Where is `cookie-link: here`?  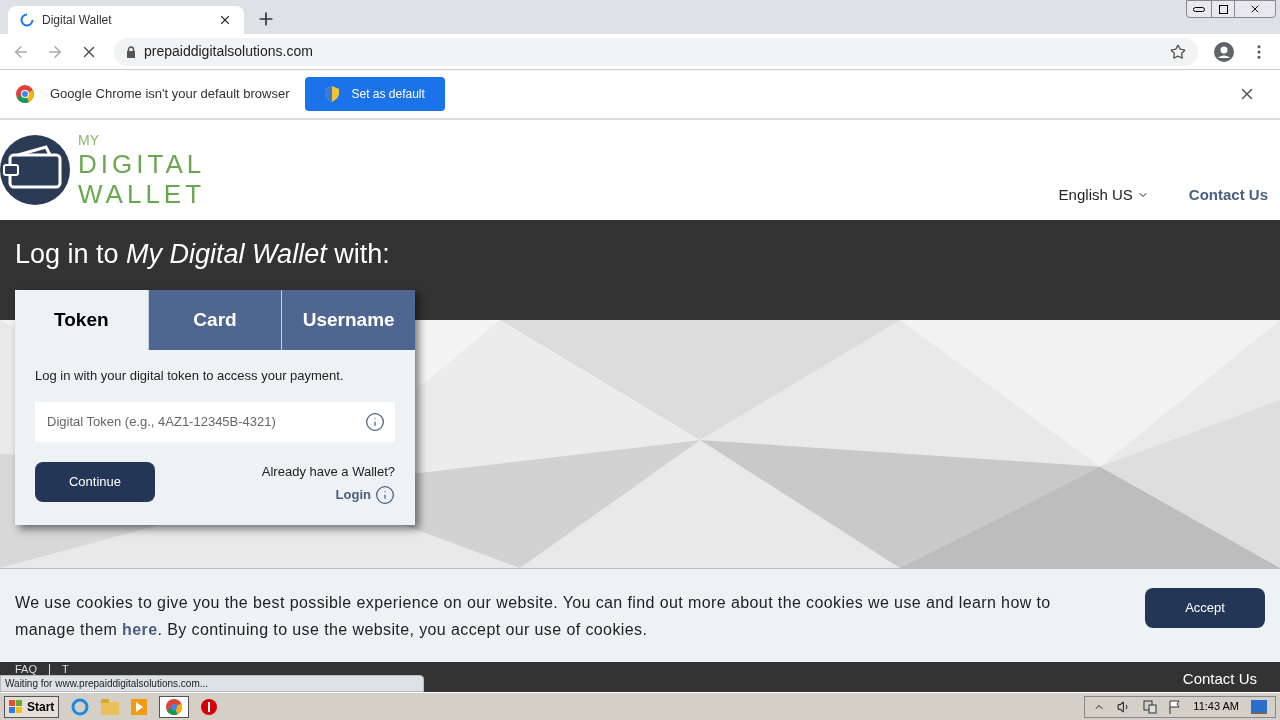 cookie-link: here is located at coordinates (140, 629).